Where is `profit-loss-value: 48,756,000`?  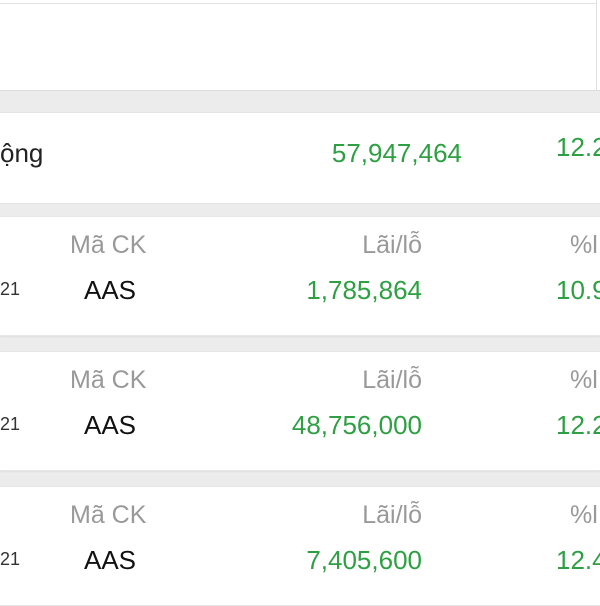
profit-loss-value: 48,756,000 is located at coordinates (356, 425).